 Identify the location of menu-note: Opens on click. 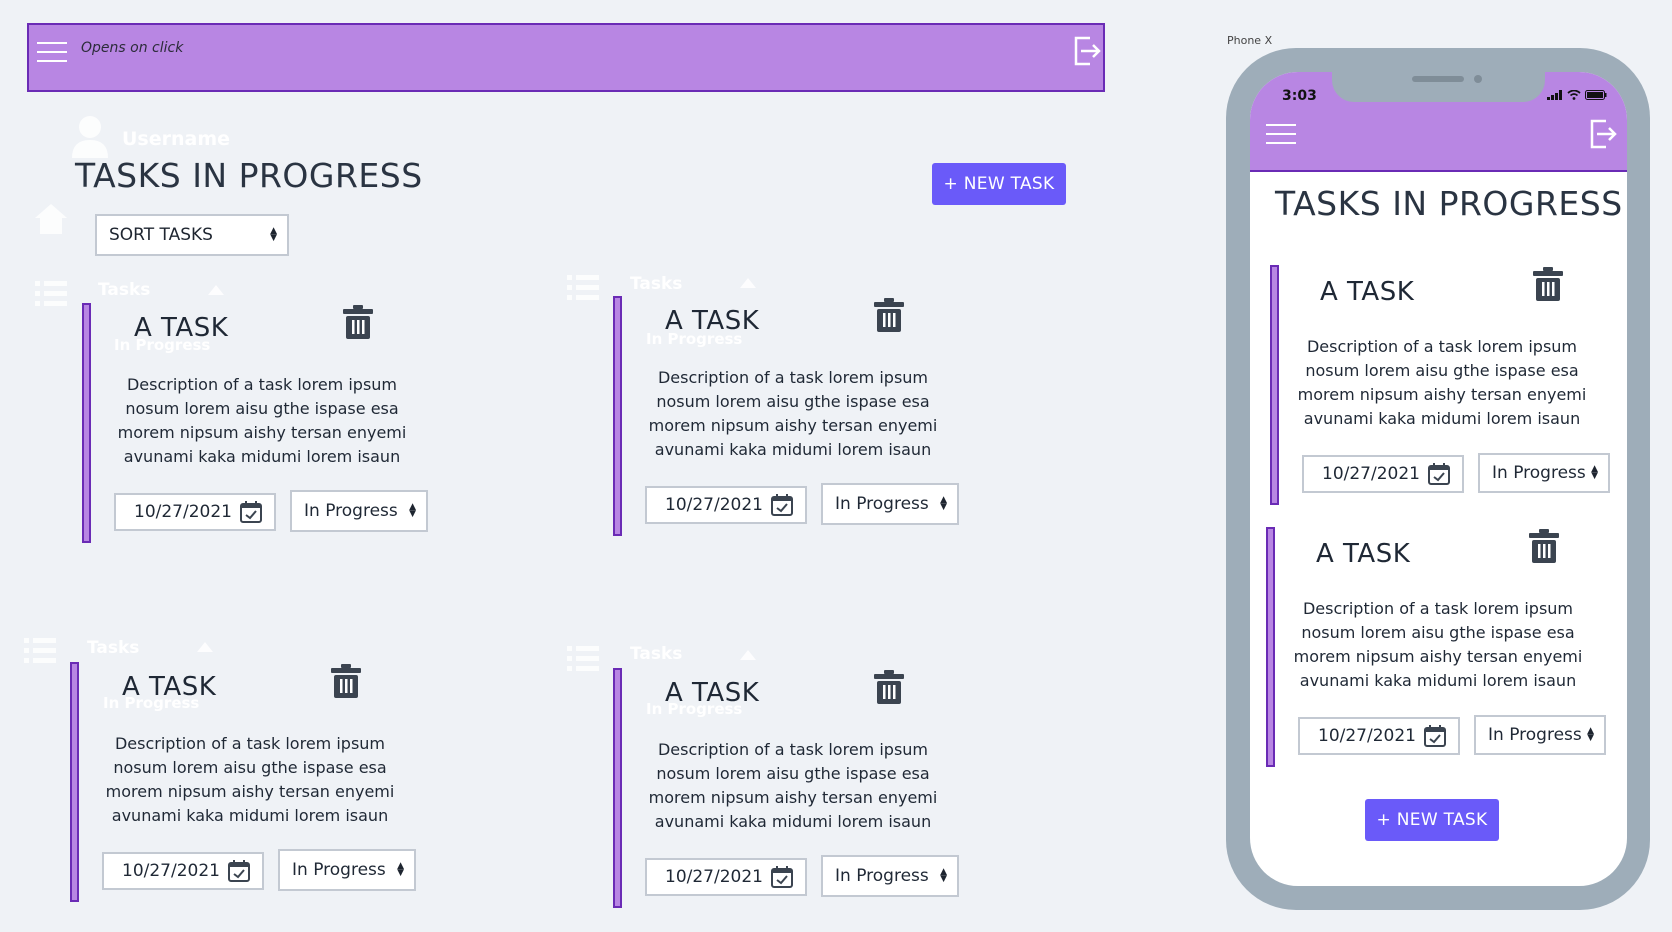
(132, 48).